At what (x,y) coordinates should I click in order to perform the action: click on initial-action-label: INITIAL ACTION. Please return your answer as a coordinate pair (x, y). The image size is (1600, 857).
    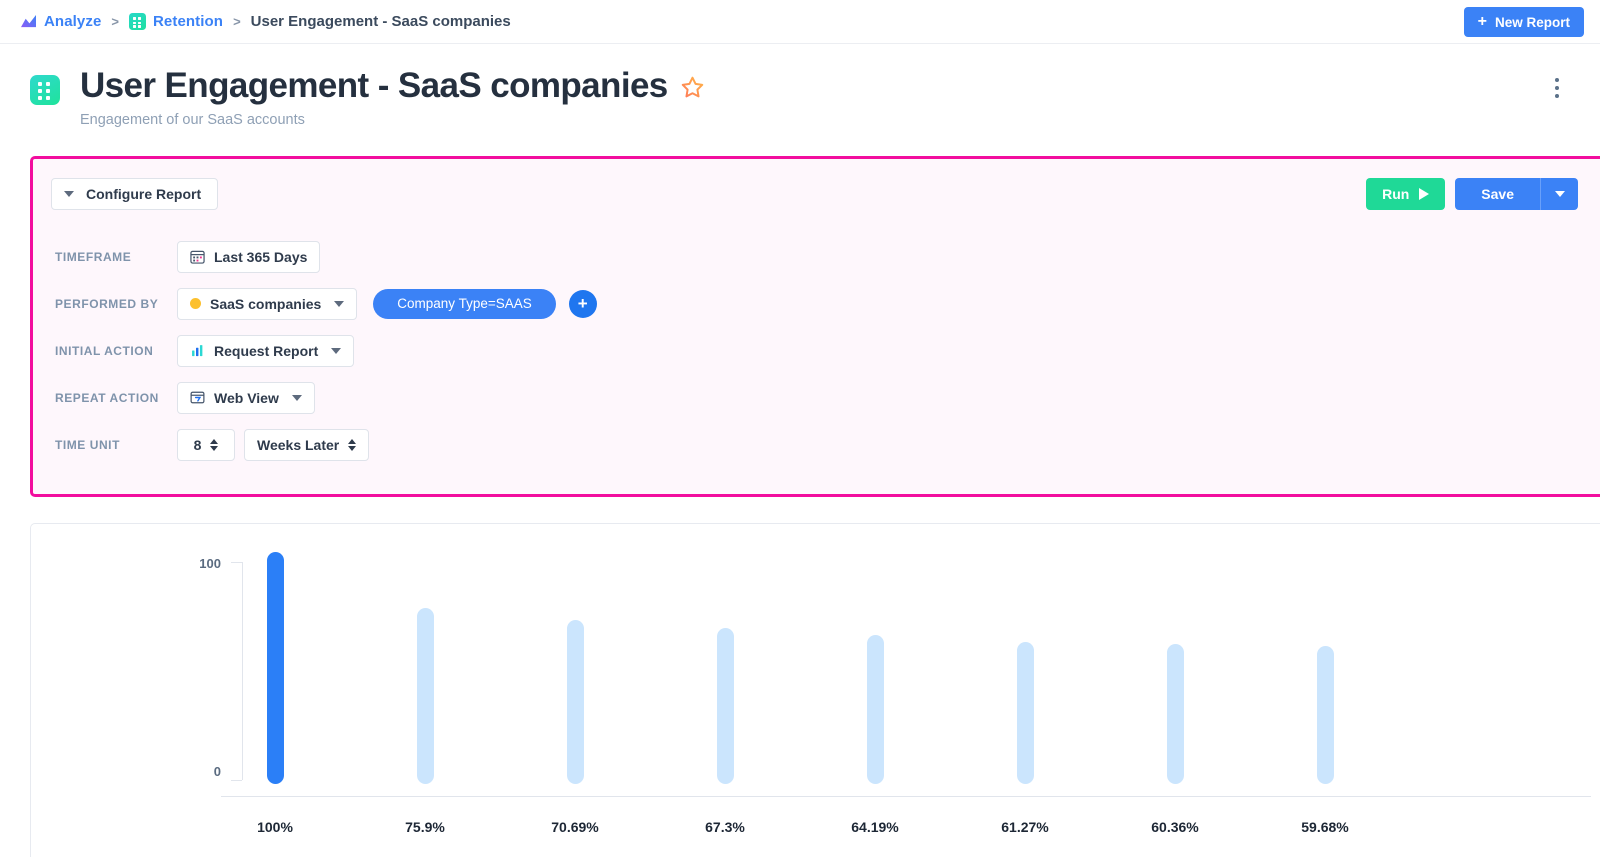
    Looking at the image, I should click on (104, 350).